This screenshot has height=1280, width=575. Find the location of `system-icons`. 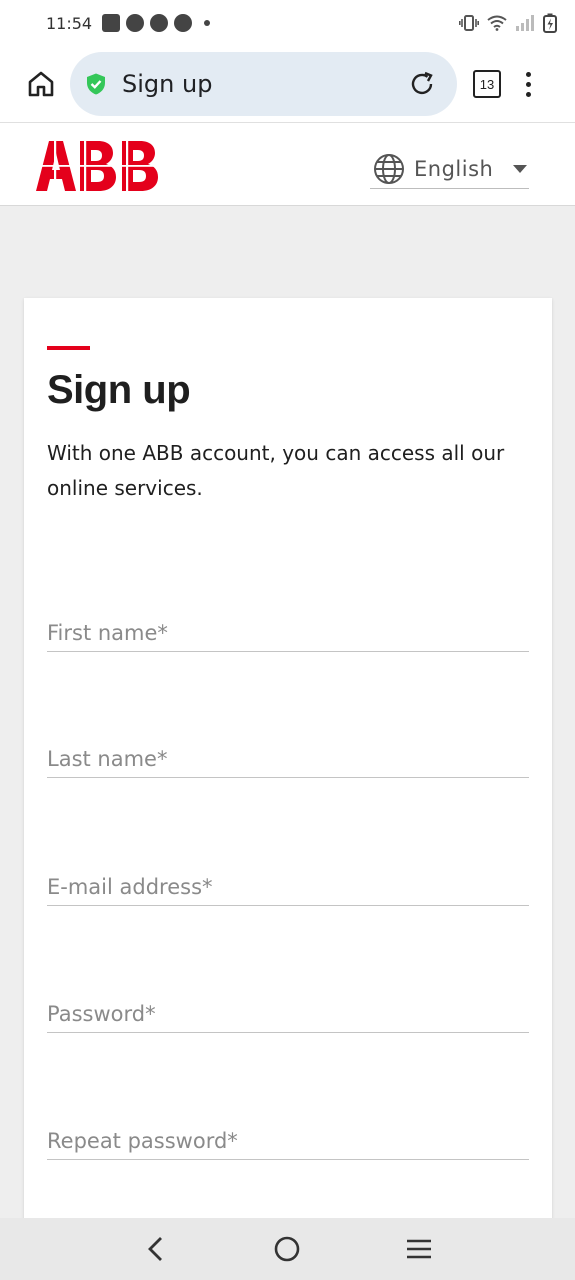

system-icons is located at coordinates (508, 23).